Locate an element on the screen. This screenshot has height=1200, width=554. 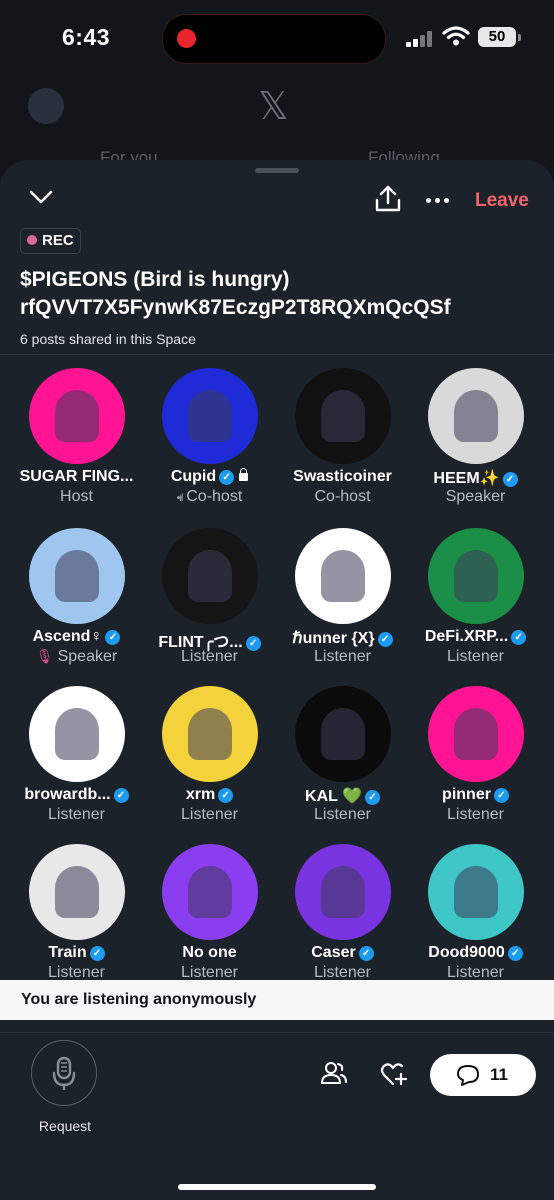
participant-name-text: Train is located at coordinates (67, 952).